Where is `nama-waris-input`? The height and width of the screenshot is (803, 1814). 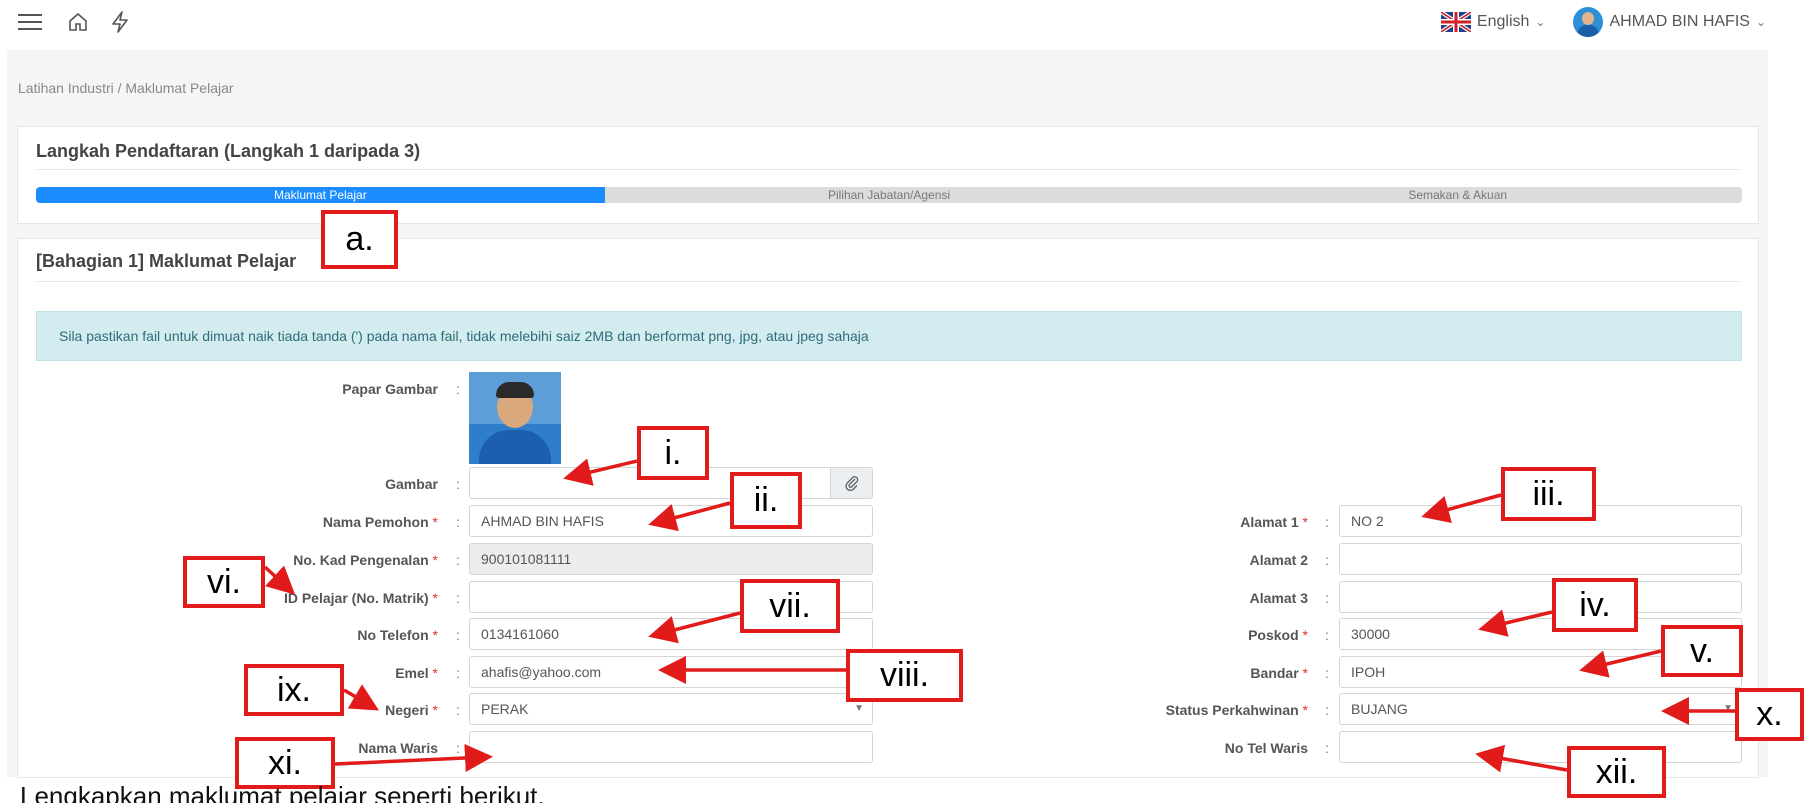
nama-waris-input is located at coordinates (671, 747).